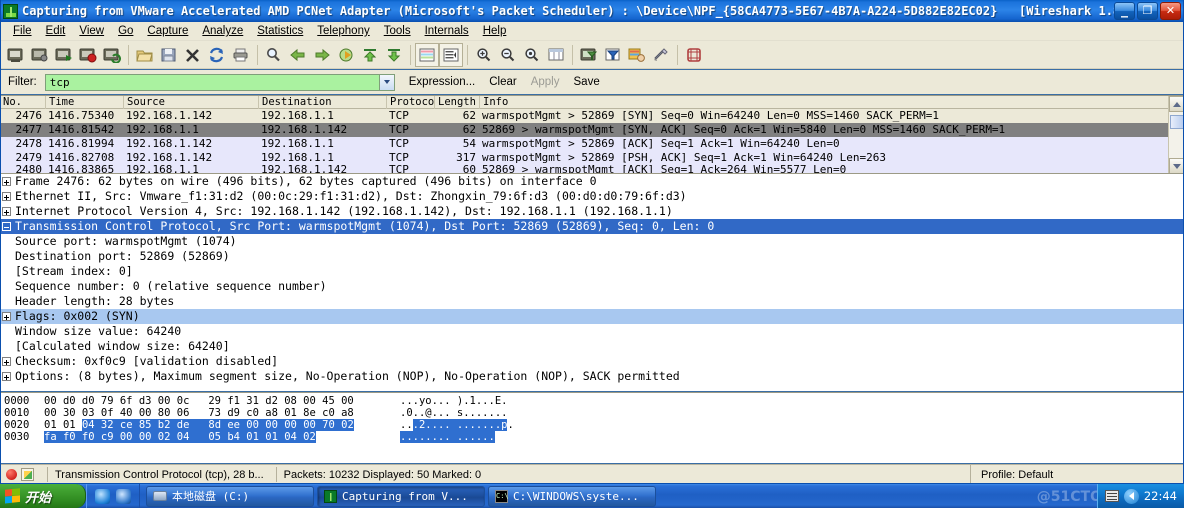 The height and width of the screenshot is (508, 1184). I want to click on column-header-no: No., so click(23, 102).